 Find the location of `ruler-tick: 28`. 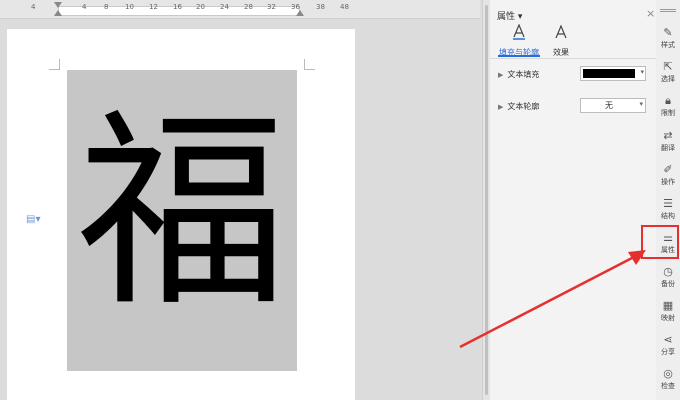

ruler-tick: 28 is located at coordinates (248, 7).